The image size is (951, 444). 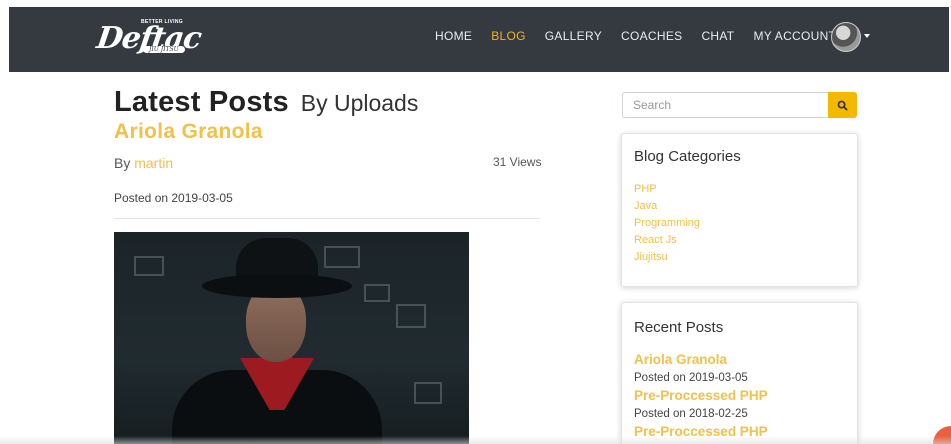 What do you see at coordinates (573, 36) in the screenshot?
I see `nav-gallery: GALLERY` at bounding box center [573, 36].